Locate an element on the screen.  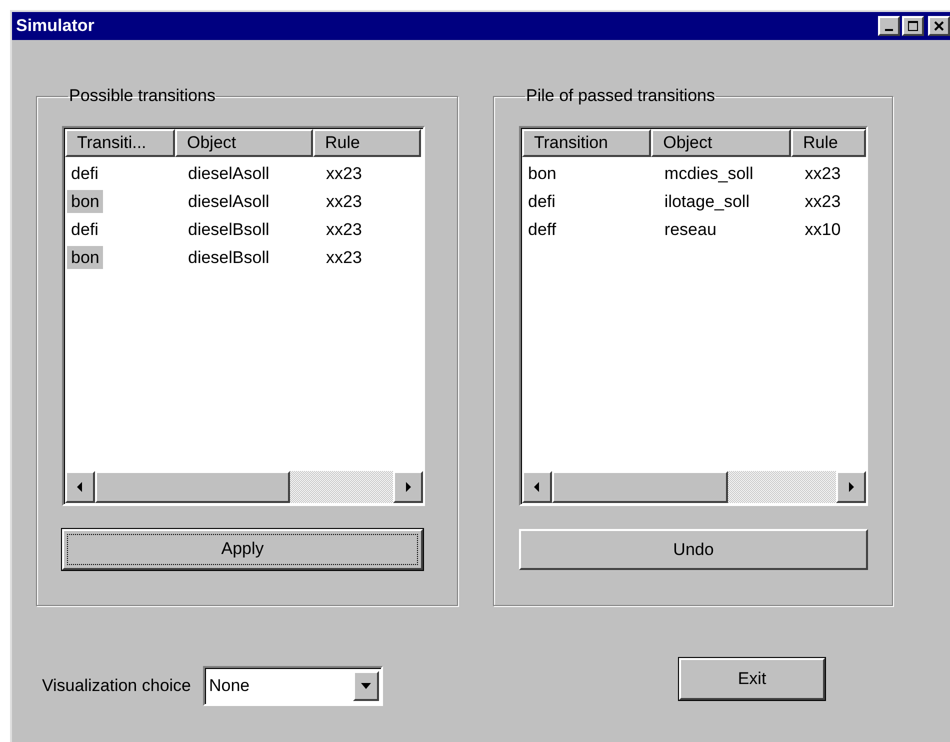
list-item: deff is located at coordinates (542, 229).